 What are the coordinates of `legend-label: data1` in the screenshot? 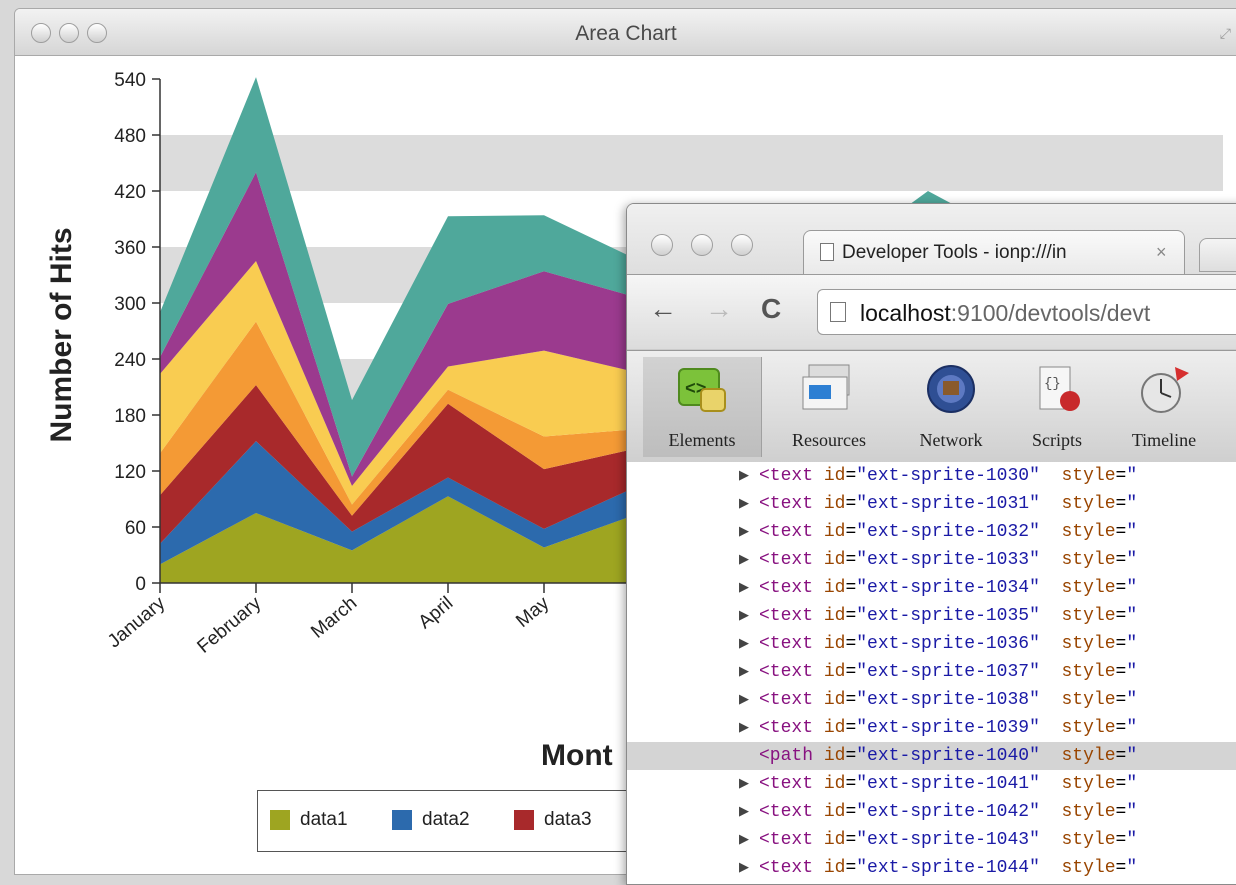 It's located at (324, 819).